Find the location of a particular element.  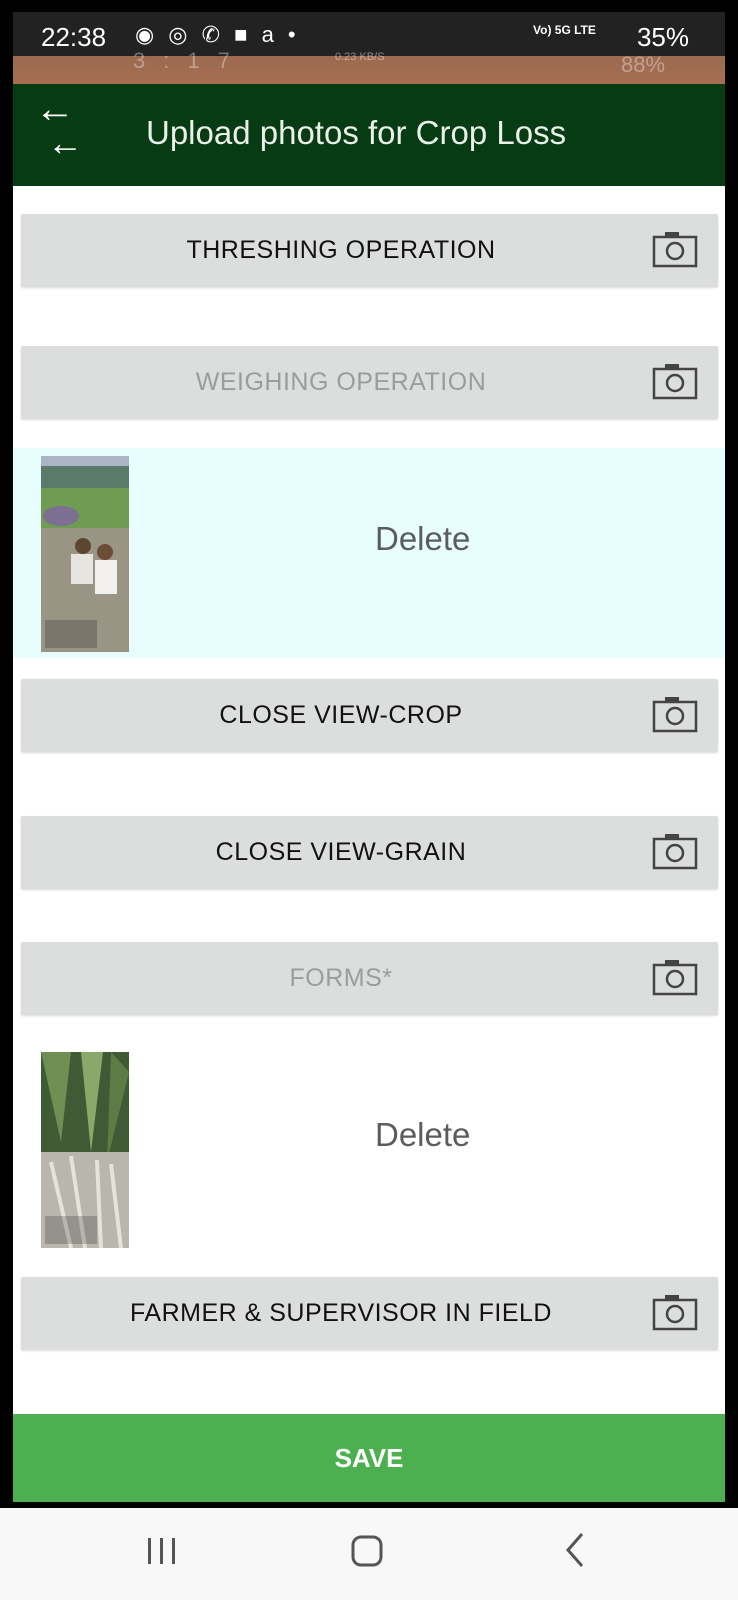

ghost-status-text: 3:17 is located at coordinates (190, 60).